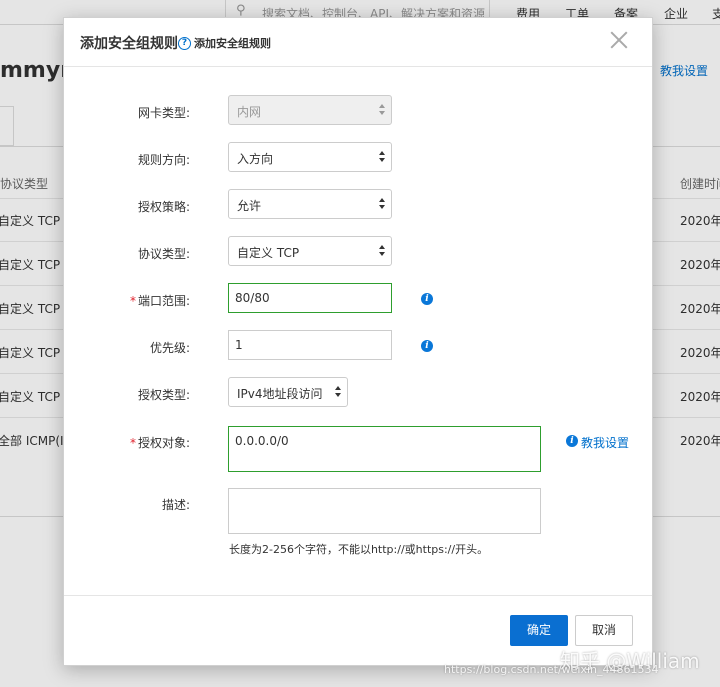  What do you see at coordinates (129, 44) in the screenshot?
I see `dialog-title: 添加安全组规则` at bounding box center [129, 44].